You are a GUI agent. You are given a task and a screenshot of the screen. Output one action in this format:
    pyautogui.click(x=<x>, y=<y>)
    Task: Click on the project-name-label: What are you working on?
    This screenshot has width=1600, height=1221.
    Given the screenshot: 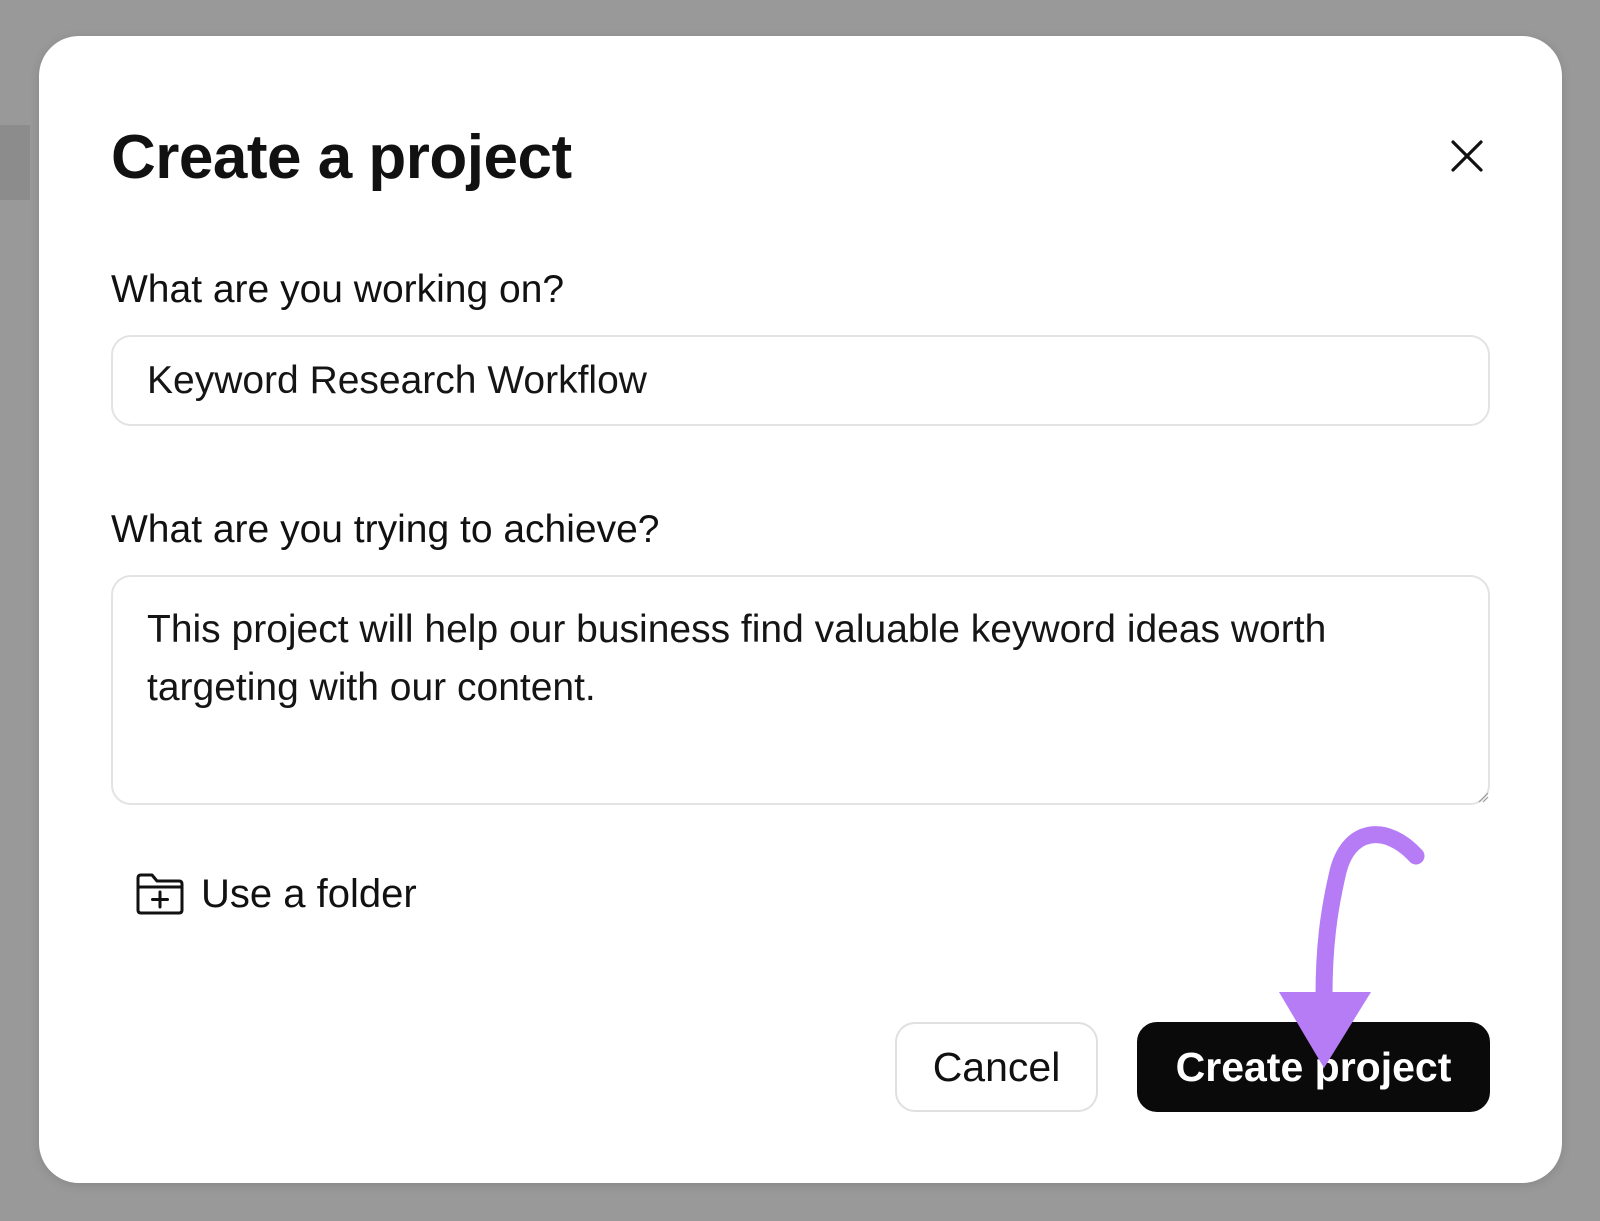 What is the action you would take?
    pyautogui.click(x=338, y=289)
    